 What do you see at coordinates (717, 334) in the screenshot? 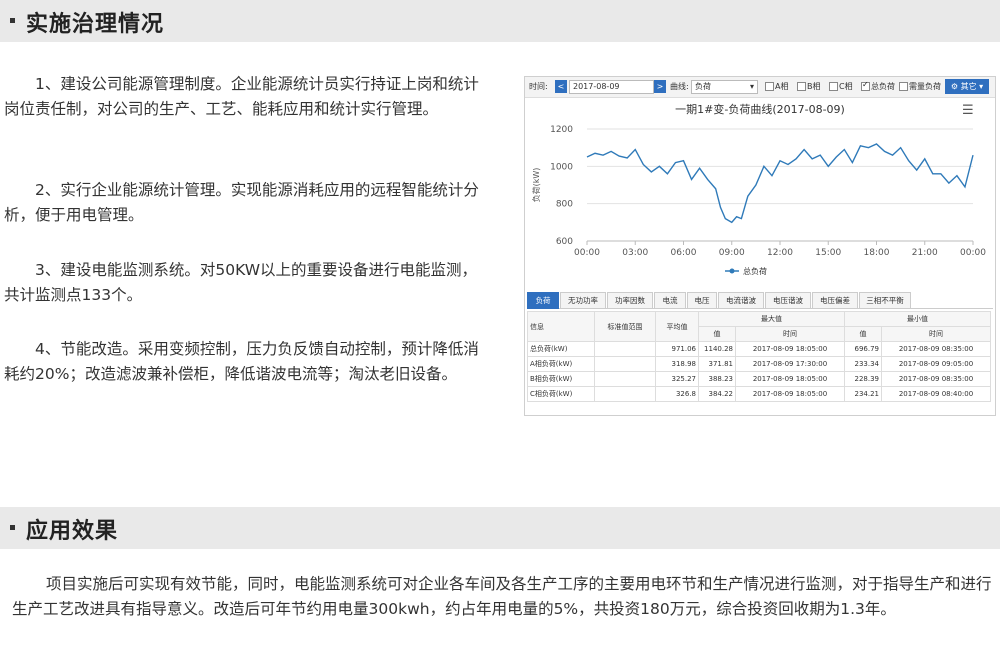
I see `header-max-value: 值` at bounding box center [717, 334].